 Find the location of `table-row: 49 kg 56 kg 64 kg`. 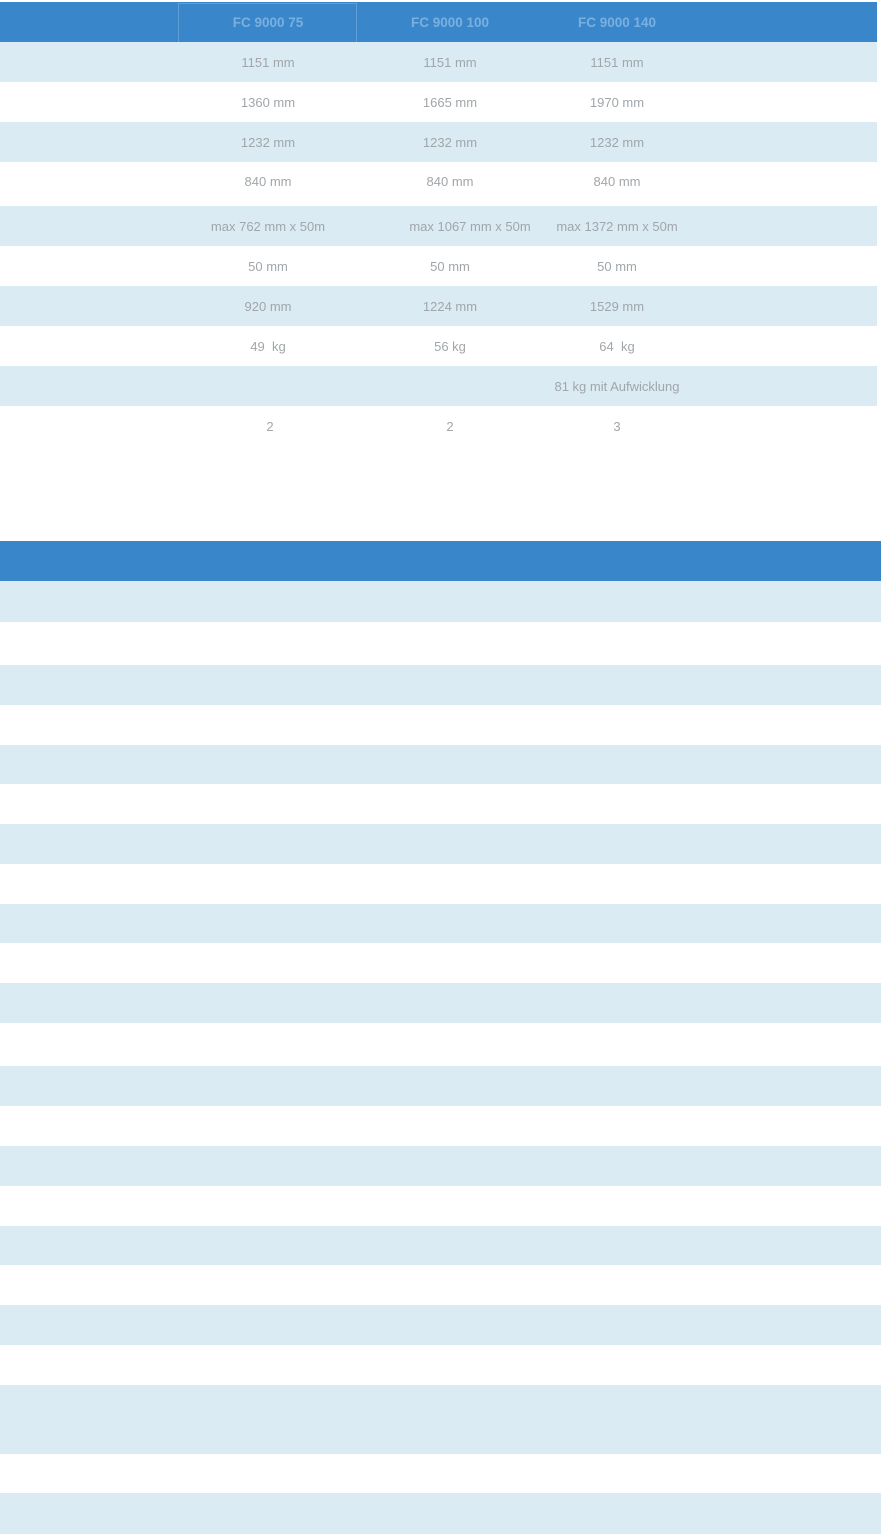

table-row: 49 kg 56 kg 64 kg is located at coordinates (438, 346).